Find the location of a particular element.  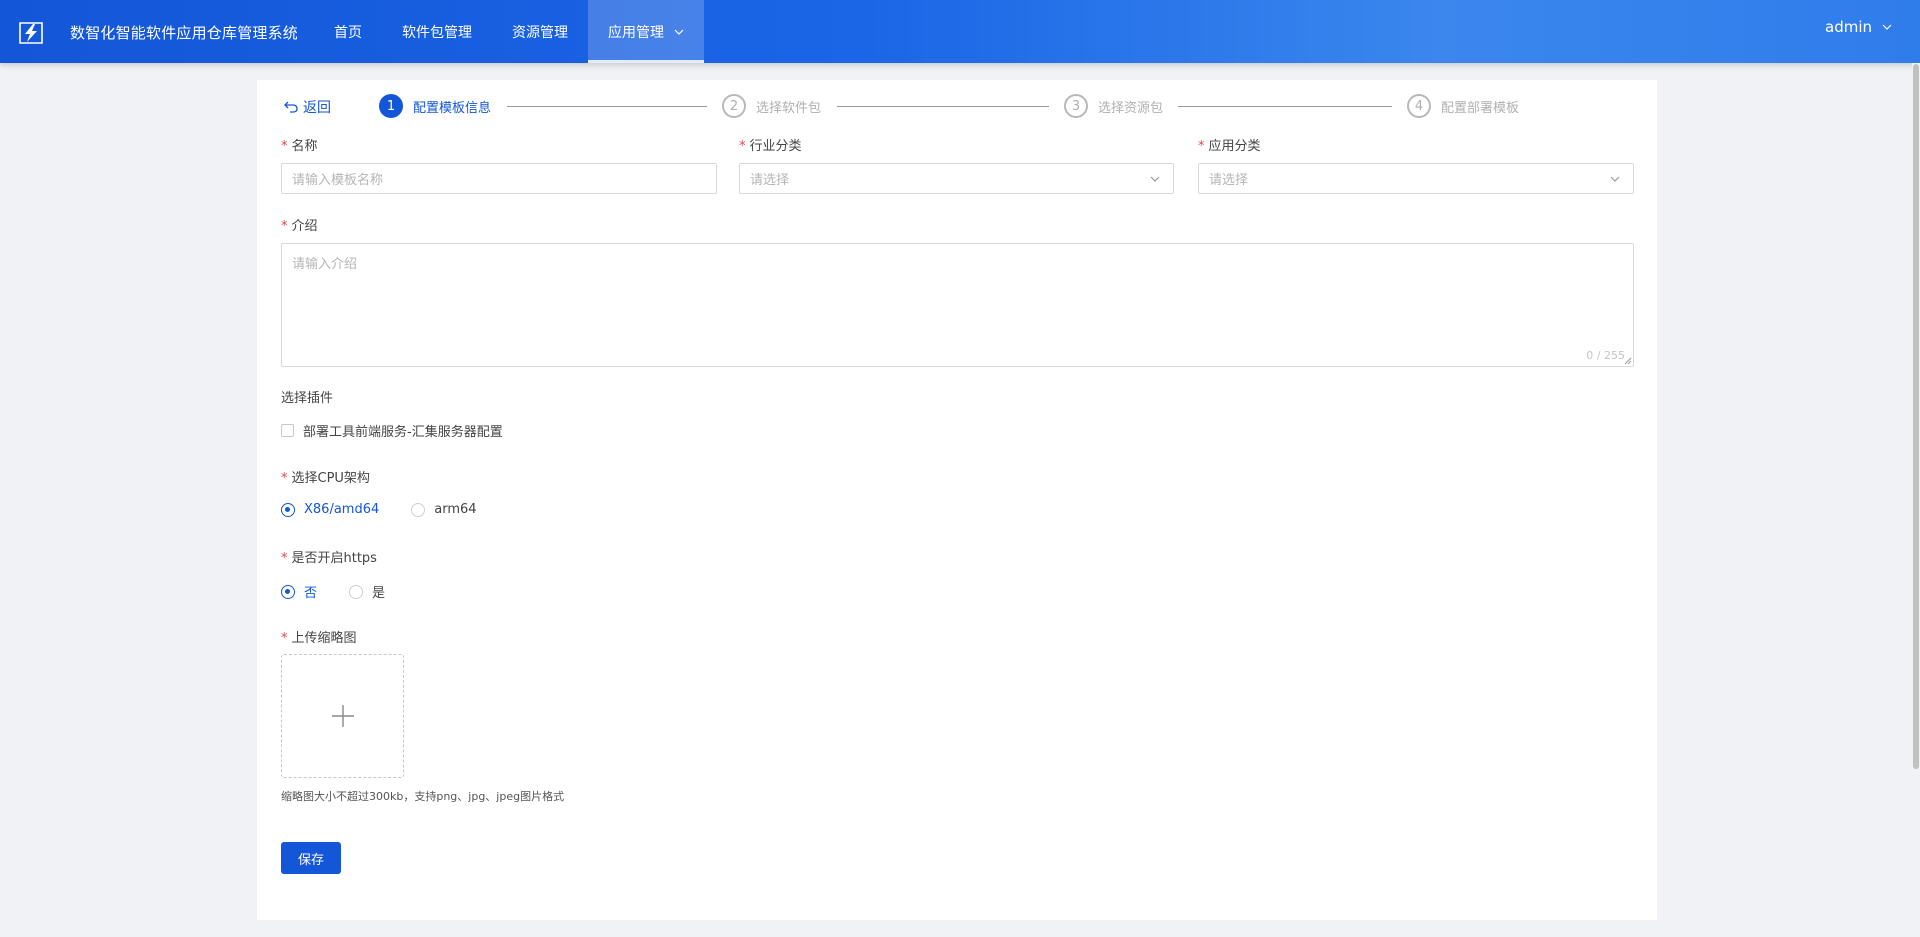

app-title: 数智化智能软件应用仓库管理系统 is located at coordinates (184, 33).